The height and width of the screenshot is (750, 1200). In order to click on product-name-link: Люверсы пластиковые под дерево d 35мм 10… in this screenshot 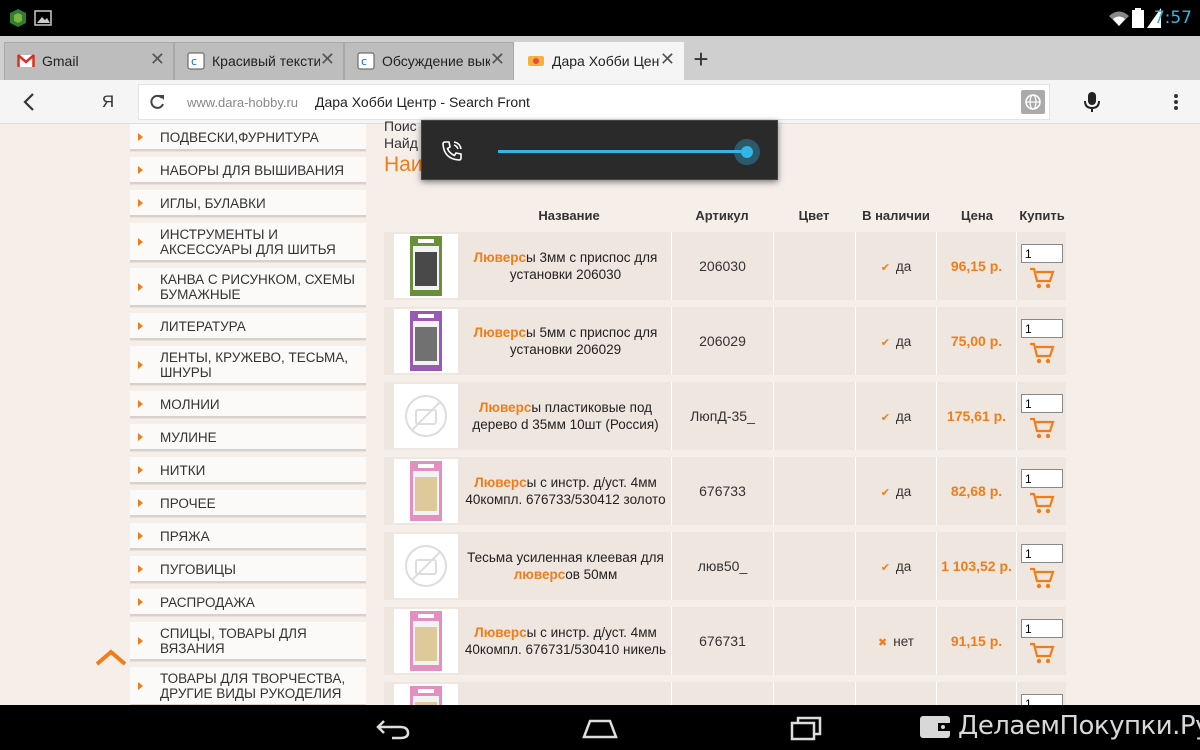, I will do `click(565, 416)`.